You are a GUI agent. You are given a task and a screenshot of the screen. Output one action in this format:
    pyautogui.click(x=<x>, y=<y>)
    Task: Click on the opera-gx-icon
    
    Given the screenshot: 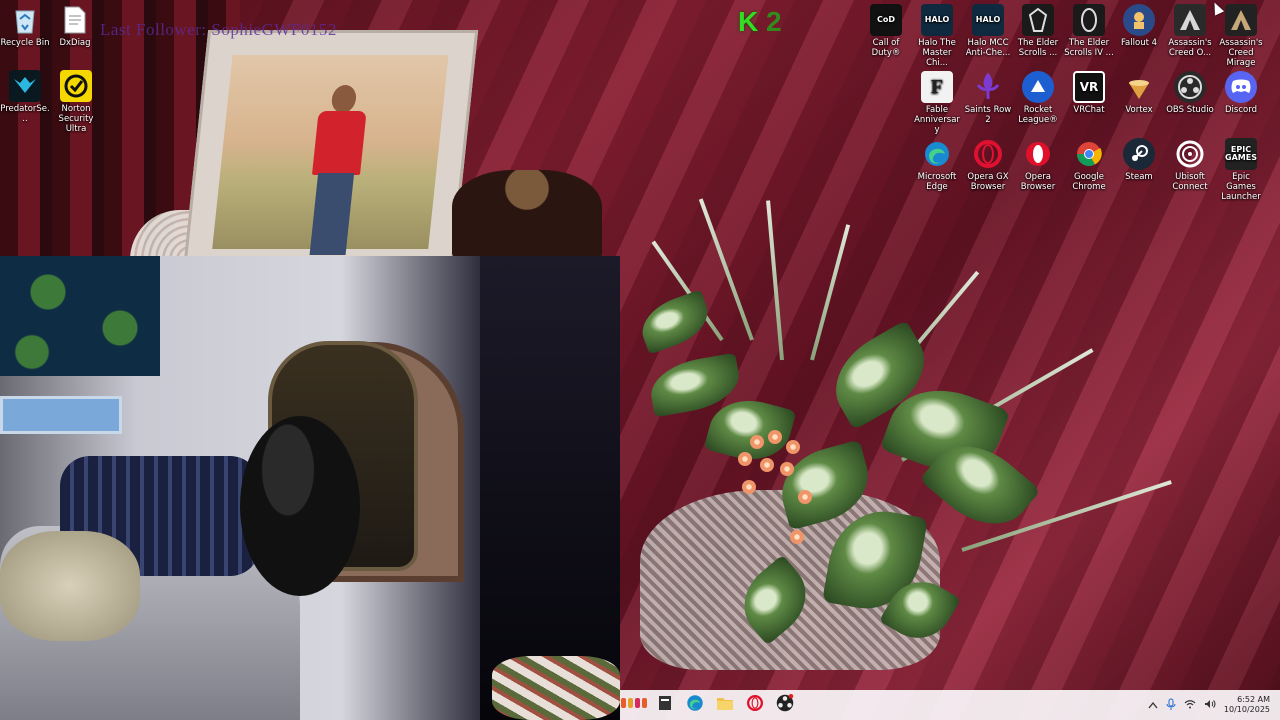 What is the action you would take?
    pyautogui.click(x=988, y=154)
    